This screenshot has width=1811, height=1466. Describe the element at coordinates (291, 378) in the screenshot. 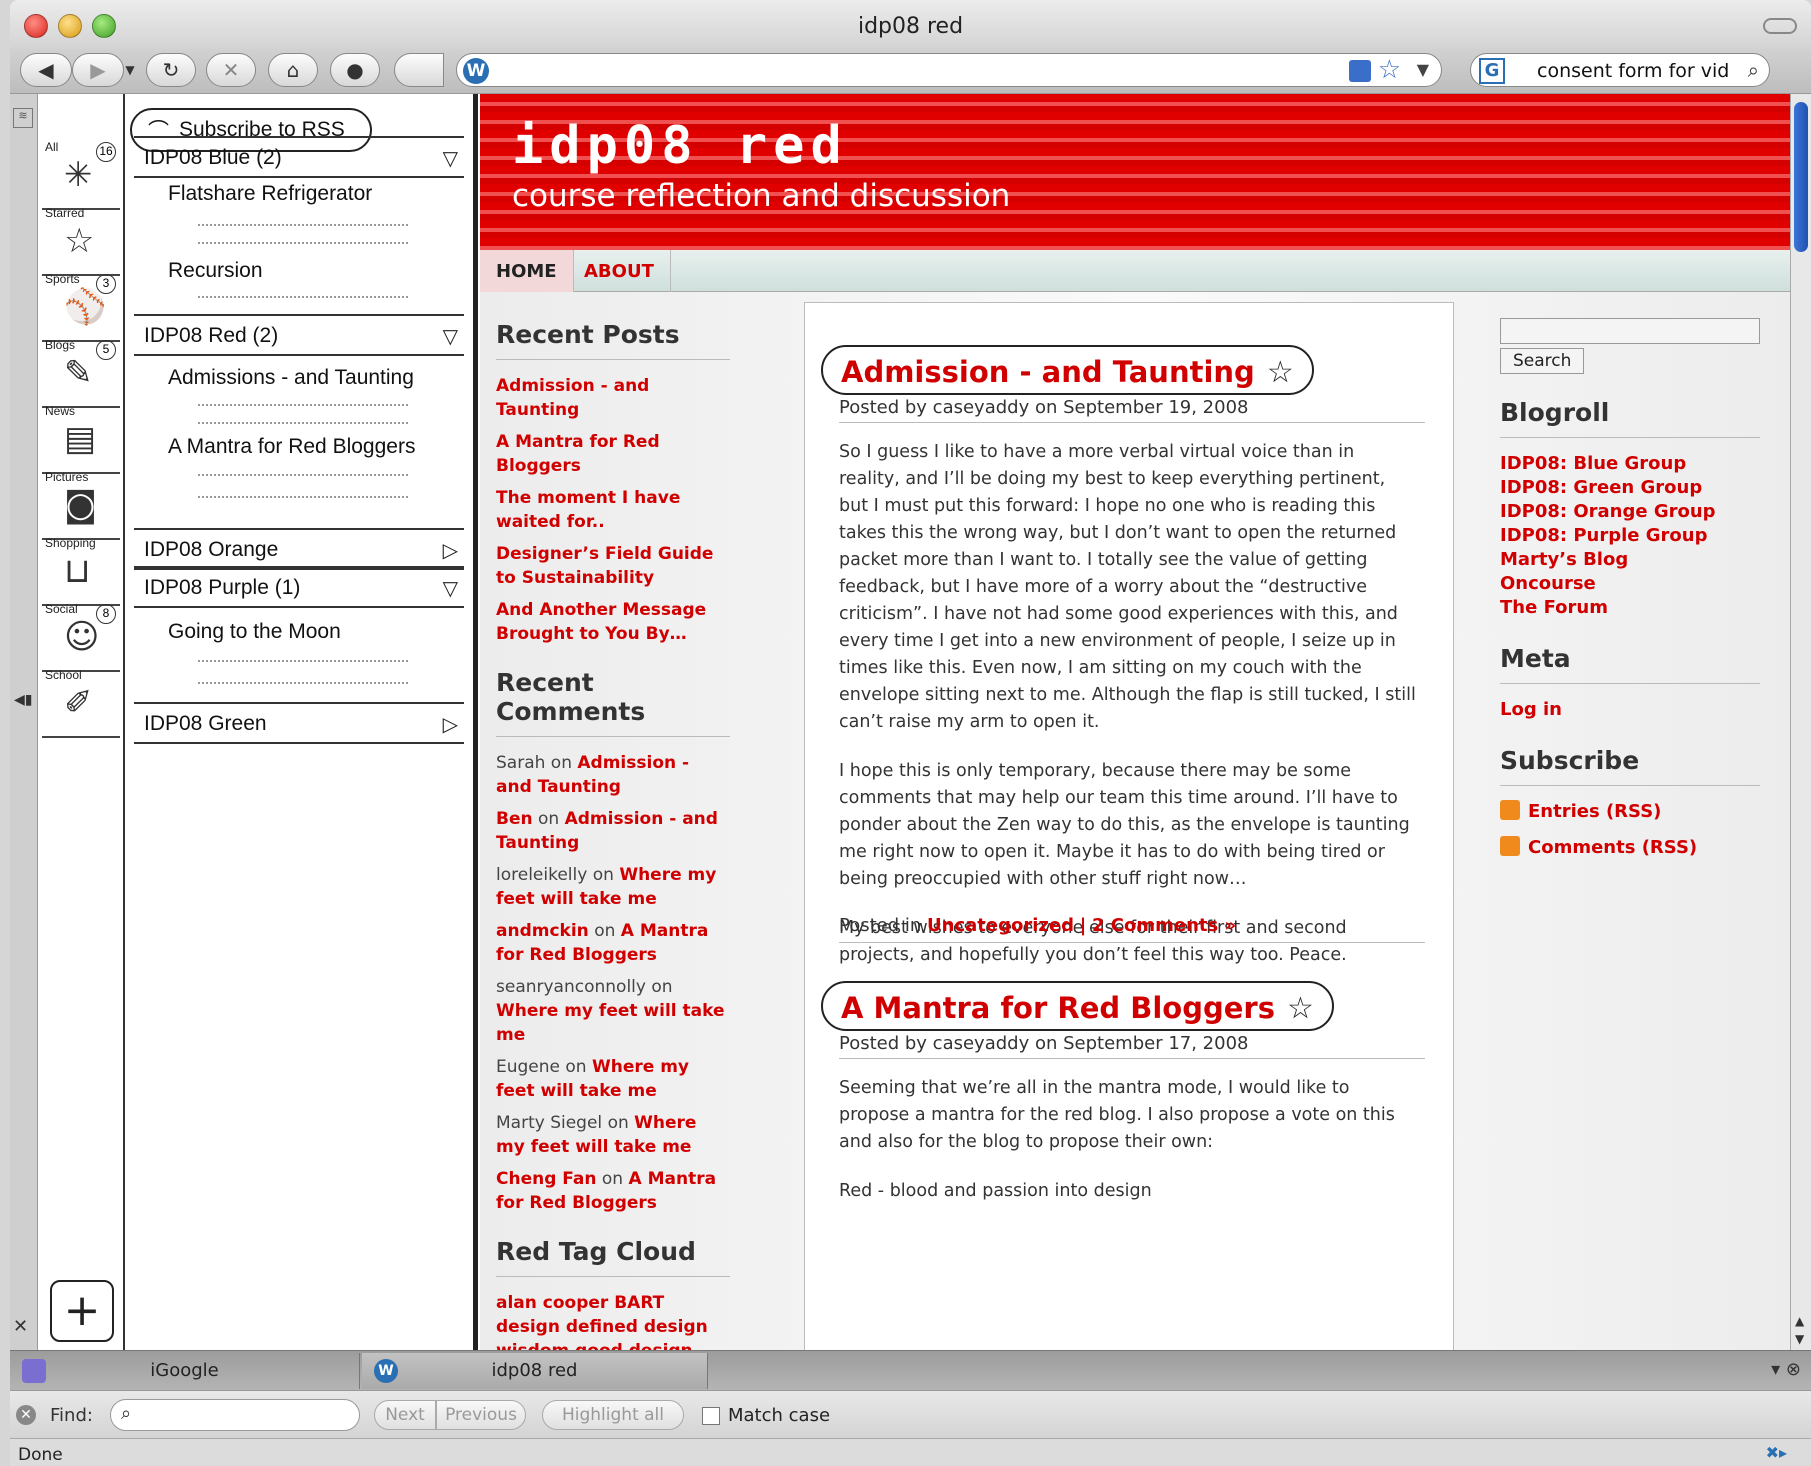

I see `feed-item: Admissions - and Taunting` at that location.